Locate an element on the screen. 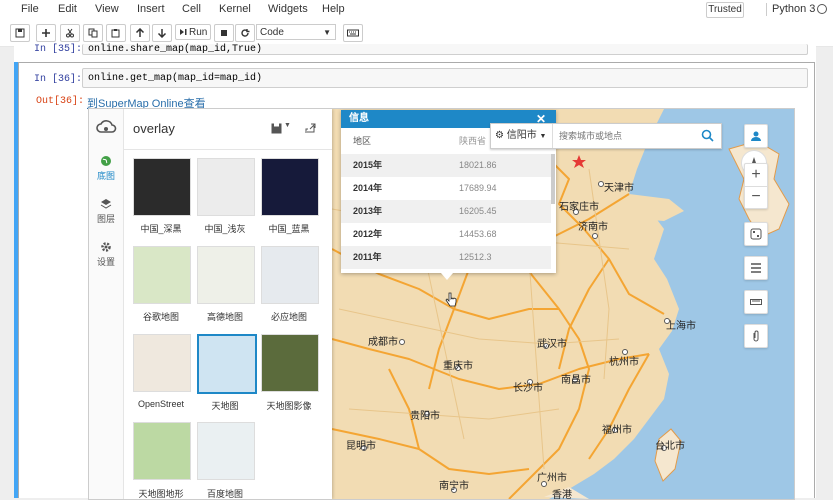  basemap-label: 高德地图 is located at coordinates (224, 317).